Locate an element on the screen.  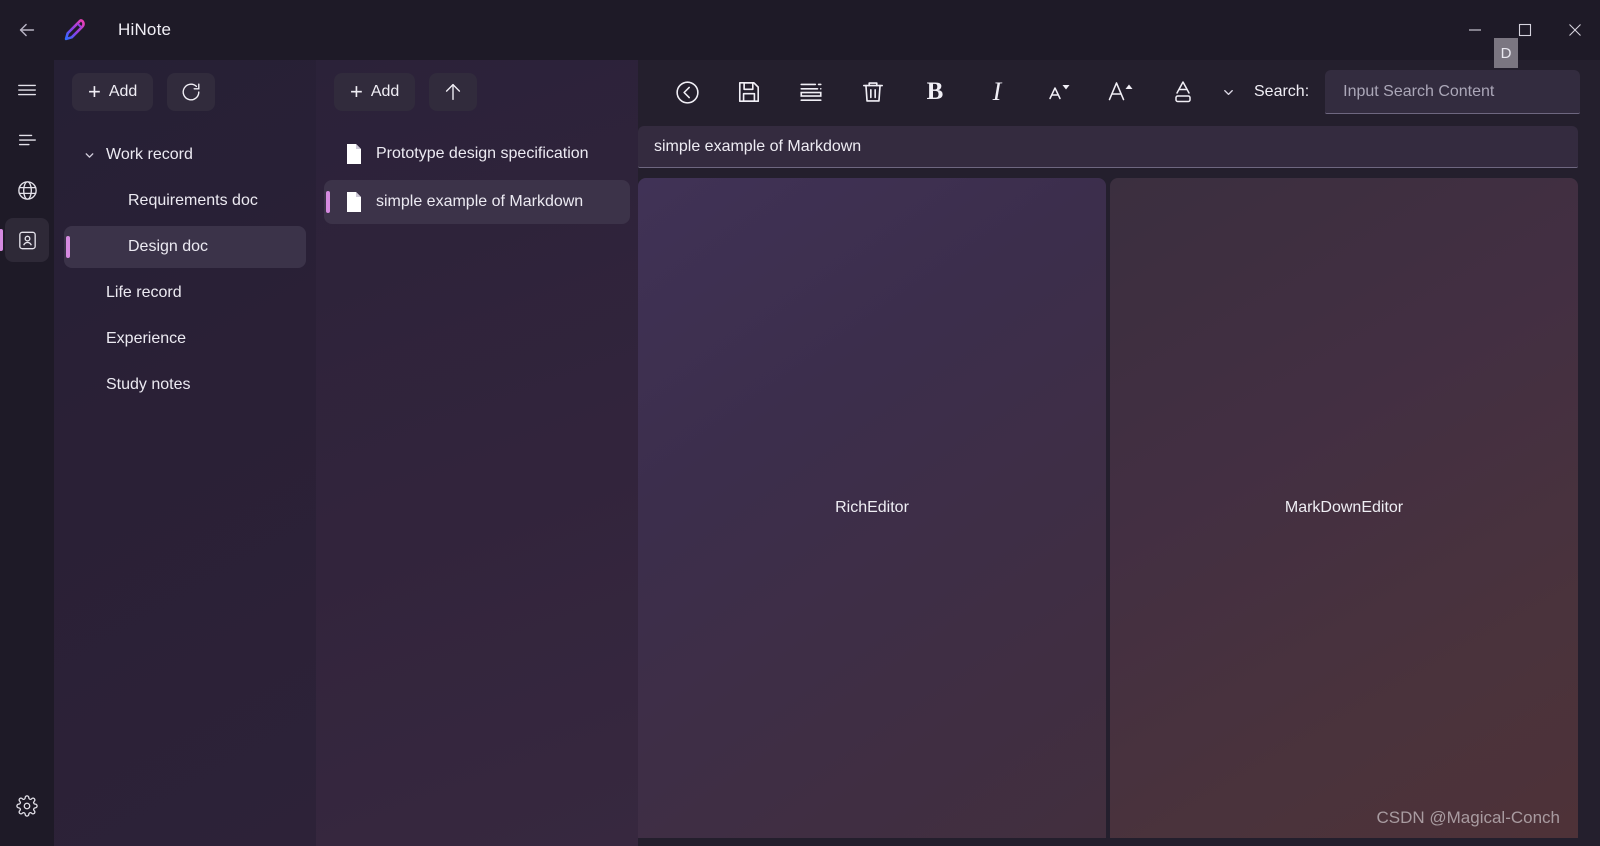
back-circle-icon is located at coordinates (687, 92).